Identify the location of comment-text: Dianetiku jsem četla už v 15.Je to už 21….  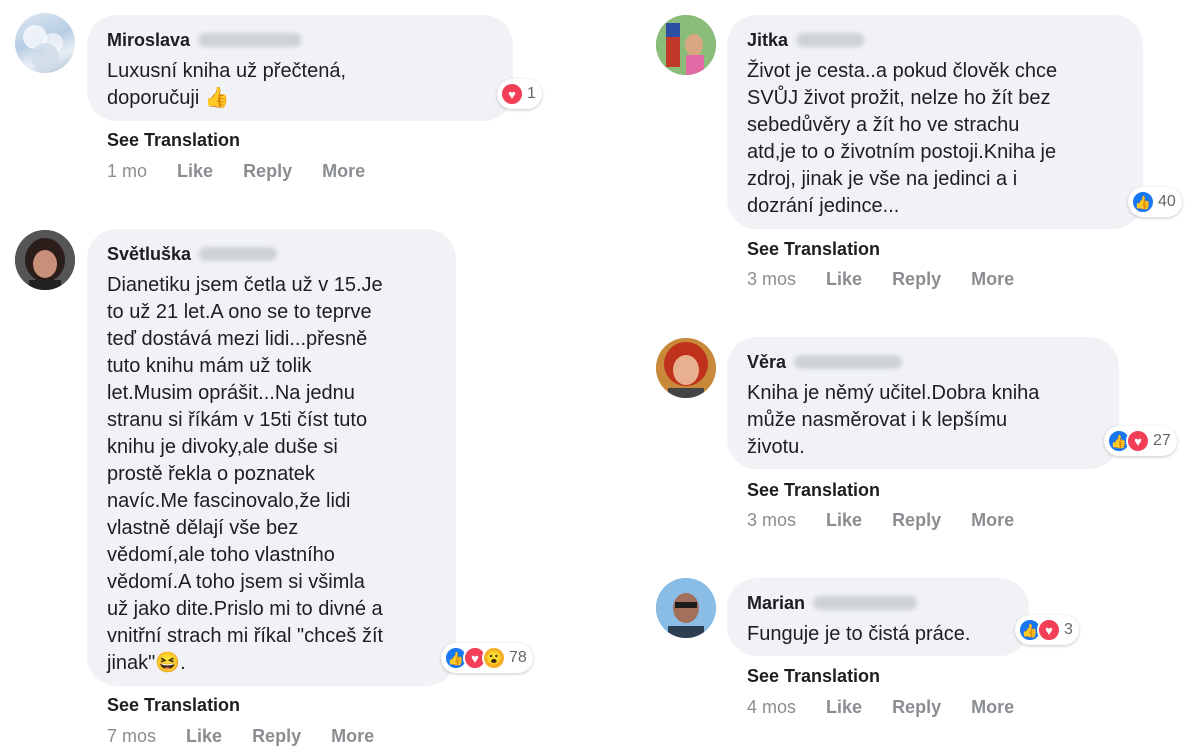
(245, 474).